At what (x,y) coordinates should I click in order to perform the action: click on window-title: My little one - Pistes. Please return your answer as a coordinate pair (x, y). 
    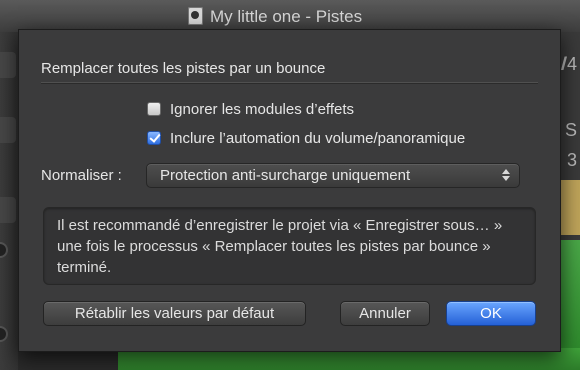
    Looking at the image, I should click on (286, 16).